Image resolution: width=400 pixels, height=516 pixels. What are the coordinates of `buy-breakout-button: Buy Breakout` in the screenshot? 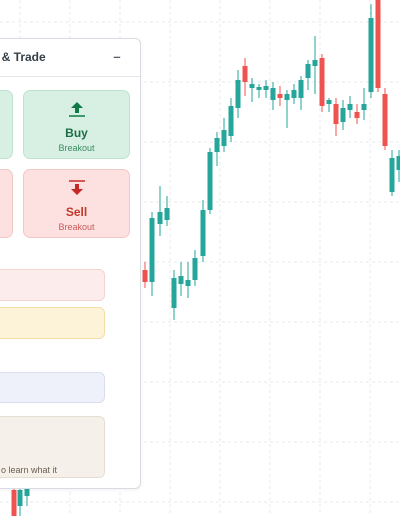 It's located at (76, 124).